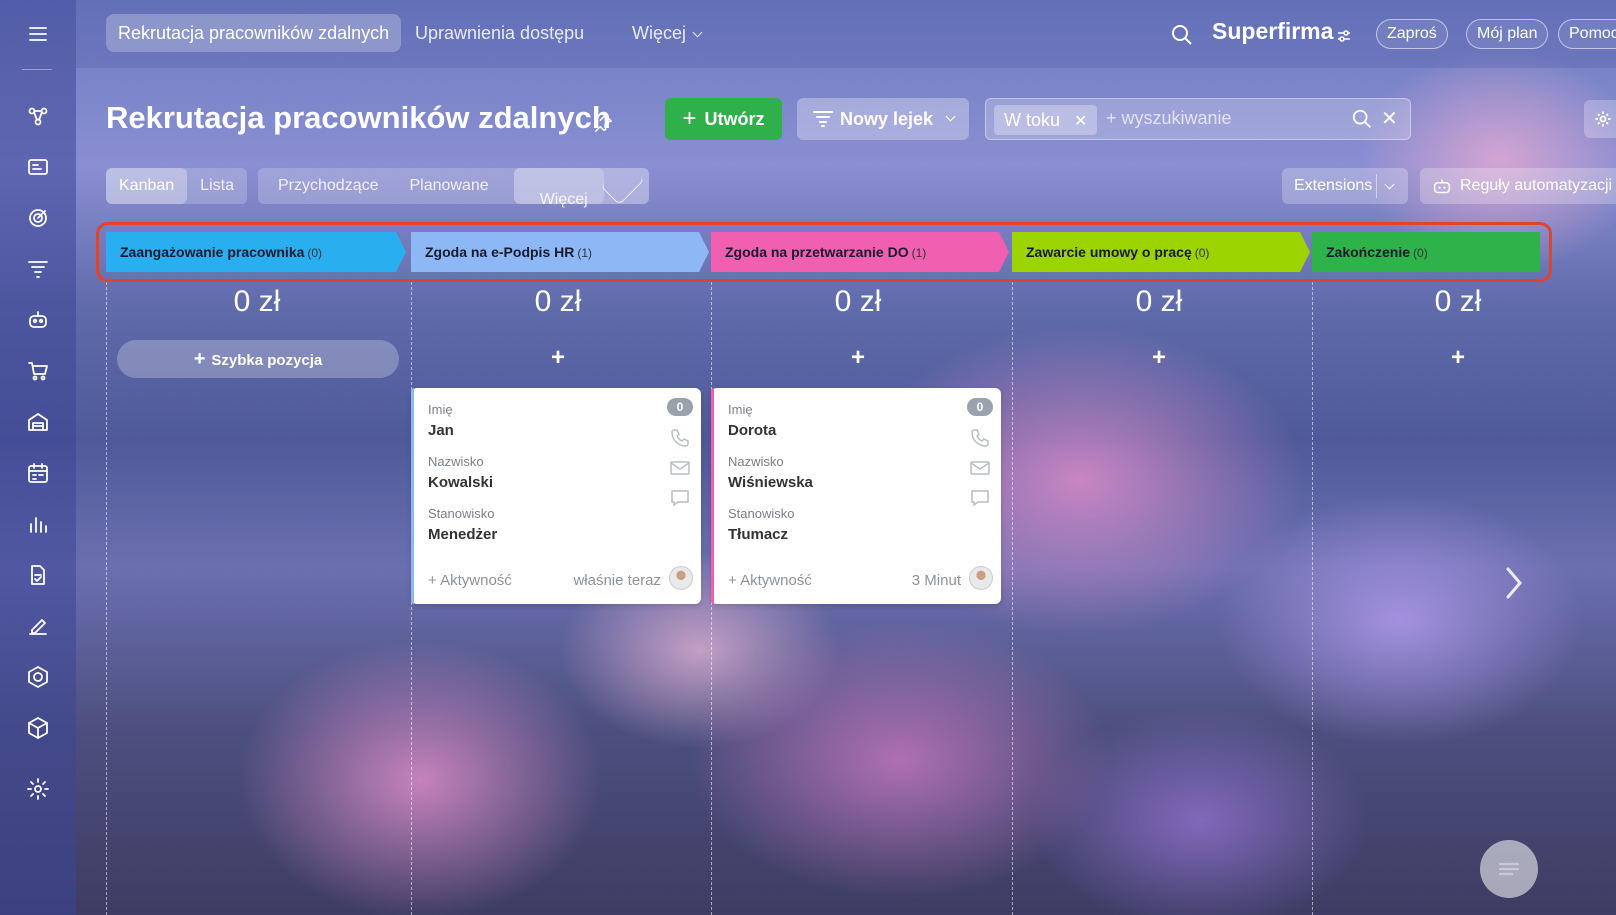  What do you see at coordinates (1333, 185) in the screenshot?
I see `extensions-label: Extensions` at bounding box center [1333, 185].